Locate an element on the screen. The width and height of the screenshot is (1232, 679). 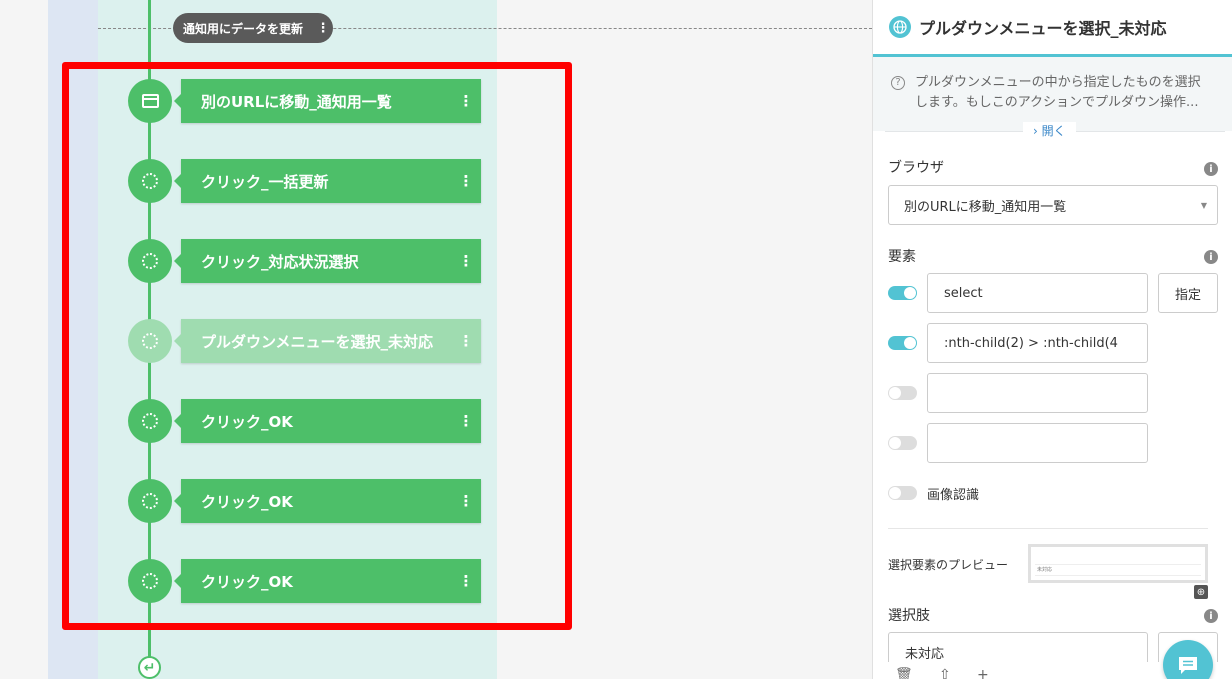
step-node: クリック_対応状況選択 ⋮ is located at coordinates (304, 261).